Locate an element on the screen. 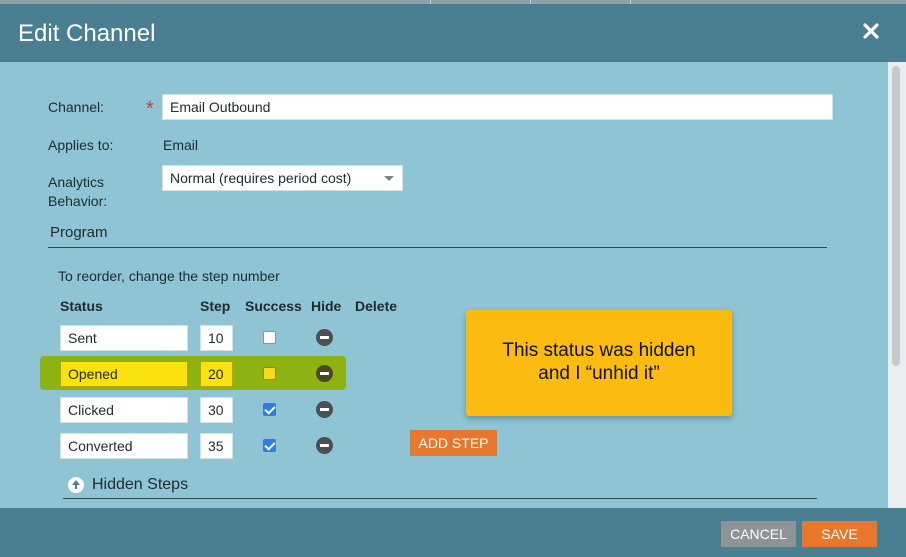 The width and height of the screenshot is (906, 557). analytics-behavior-select: Normal (requires period cost) is located at coordinates (282, 178).